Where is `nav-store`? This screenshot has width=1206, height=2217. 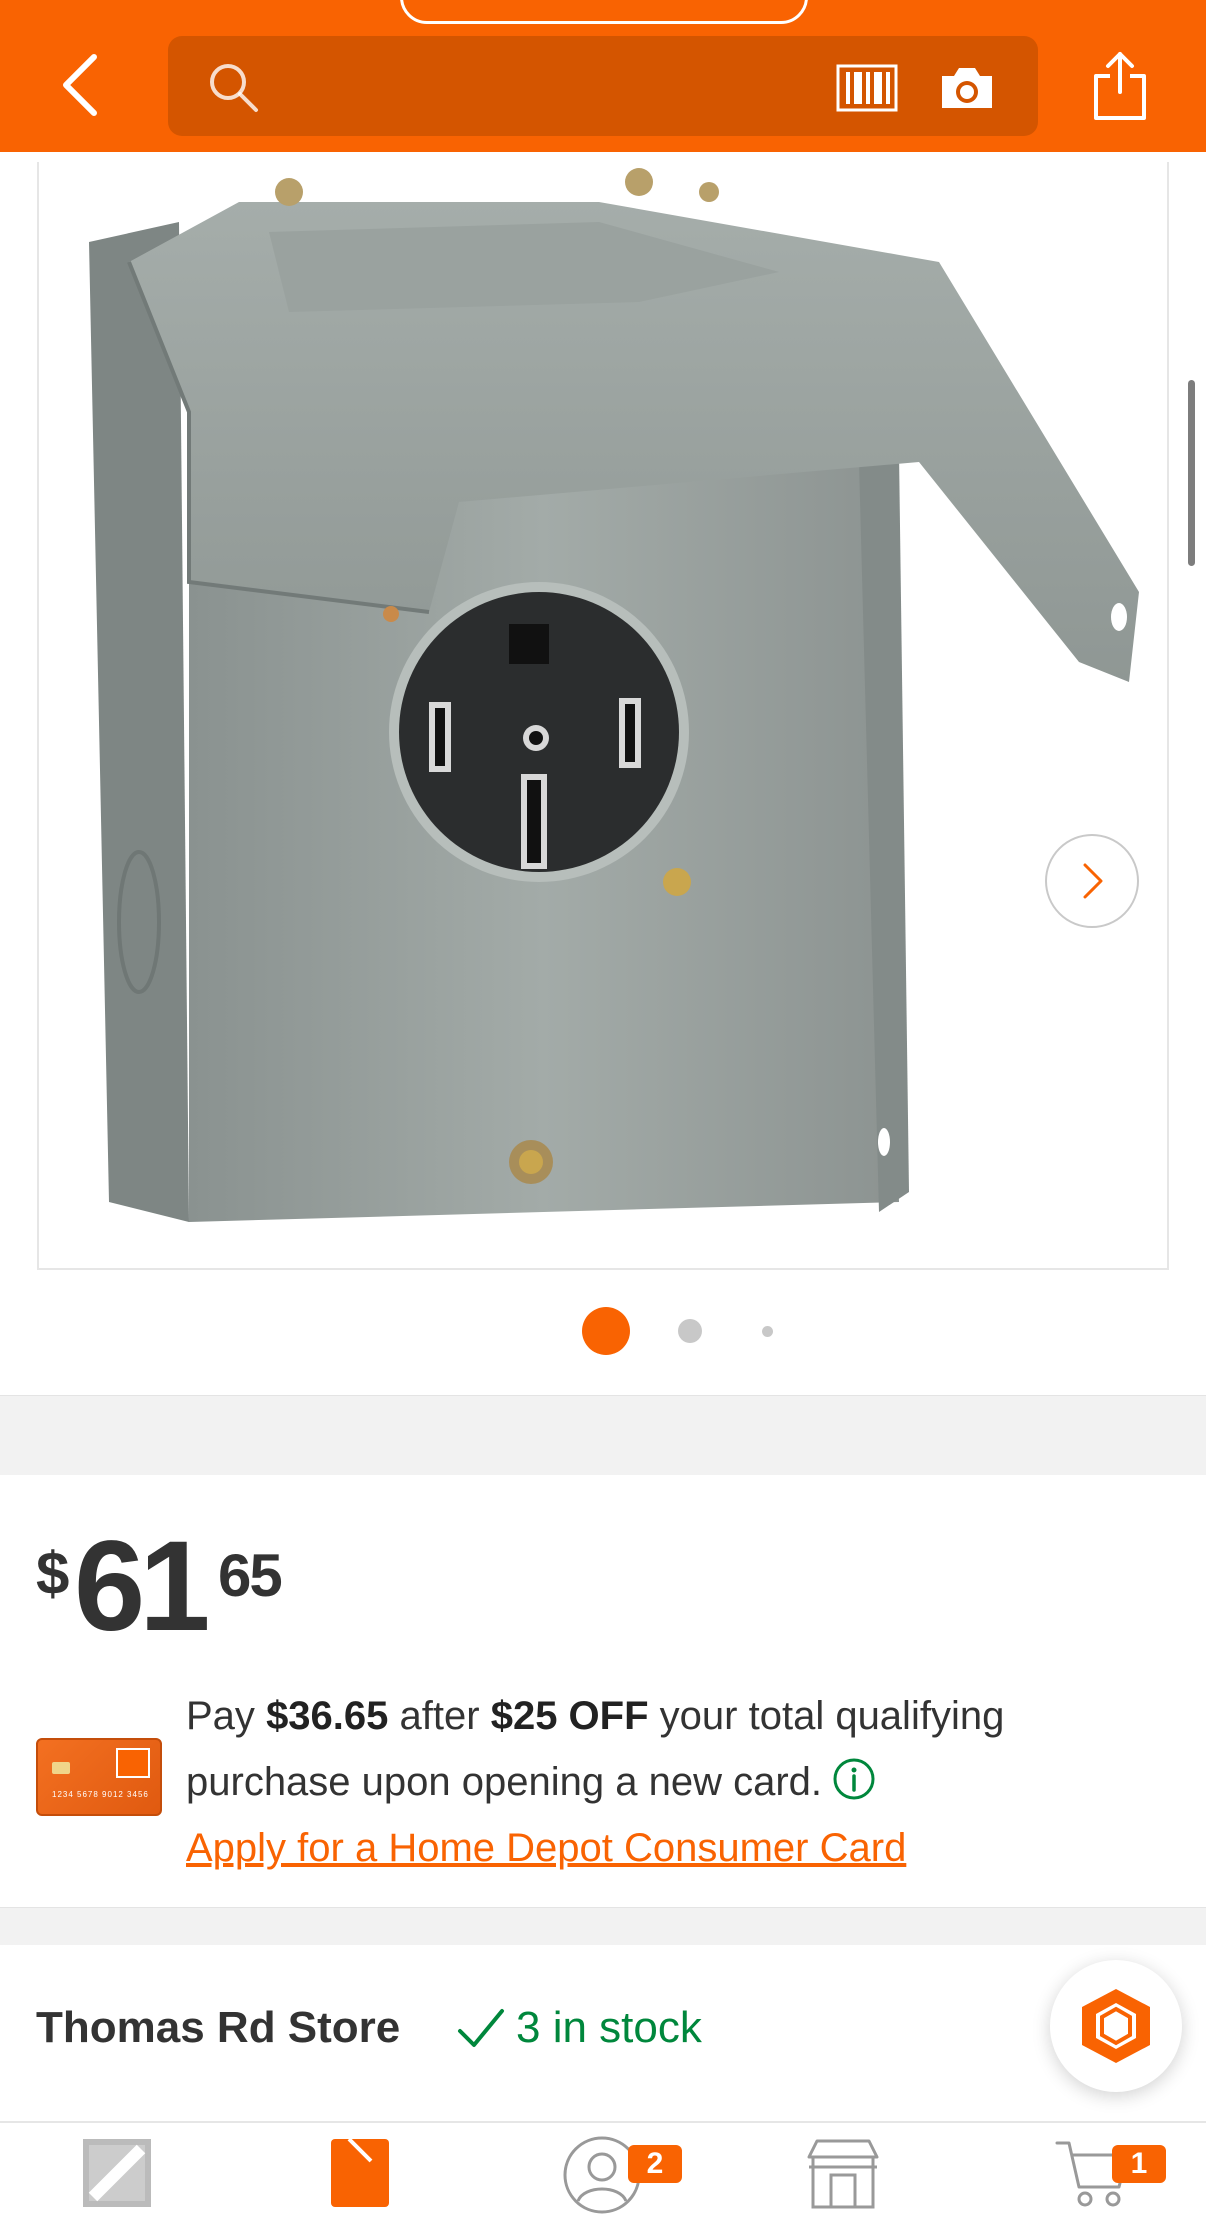 nav-store is located at coordinates (843, 2176).